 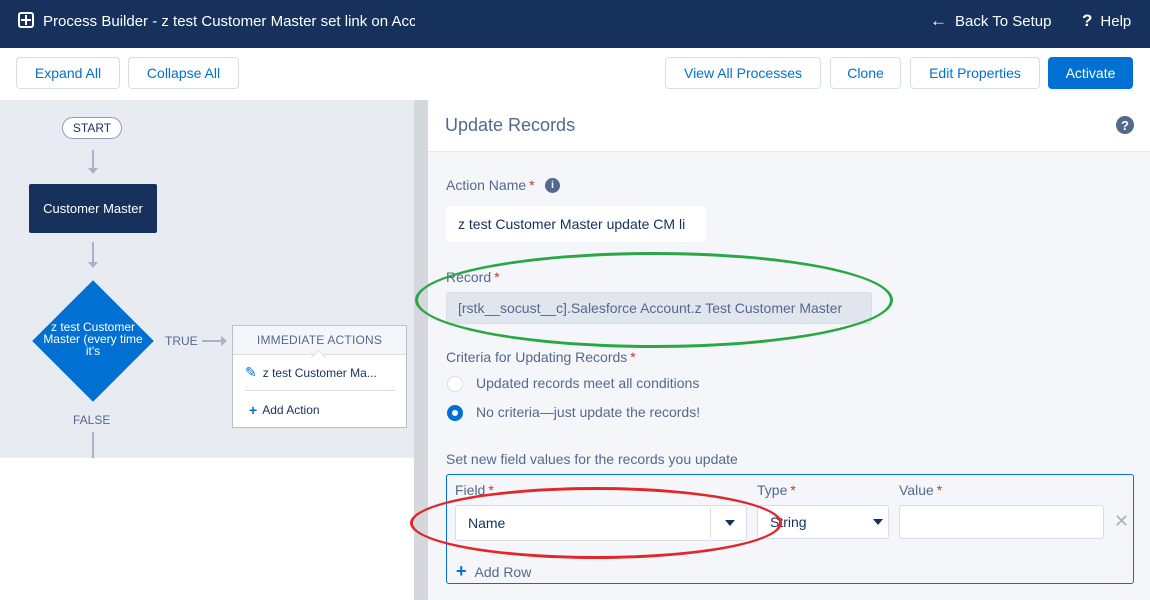 I want to click on edit-properties-button: Edit Properties, so click(x=975, y=73).